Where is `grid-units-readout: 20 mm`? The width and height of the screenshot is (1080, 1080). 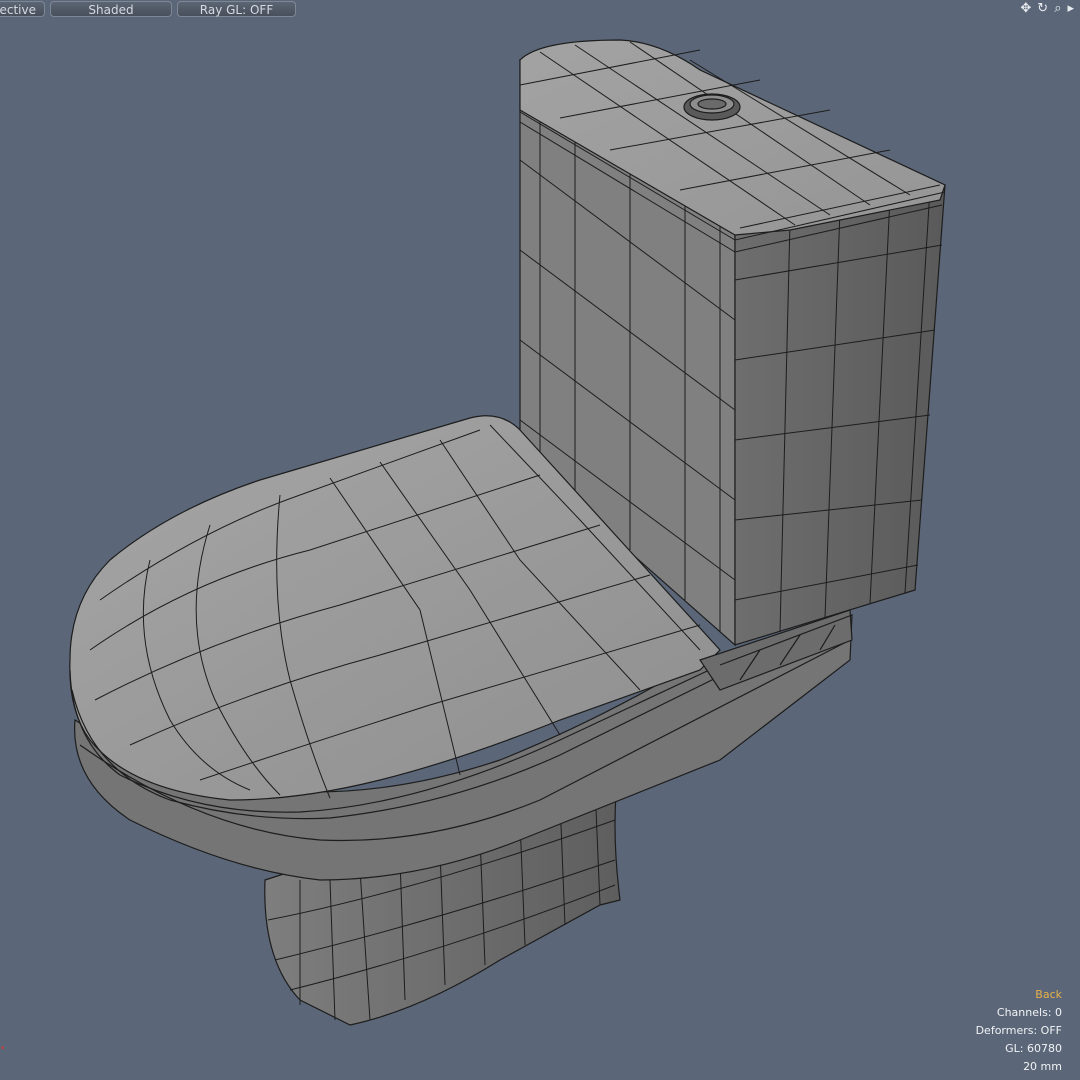
grid-units-readout: 20 mm is located at coordinates (1042, 1066).